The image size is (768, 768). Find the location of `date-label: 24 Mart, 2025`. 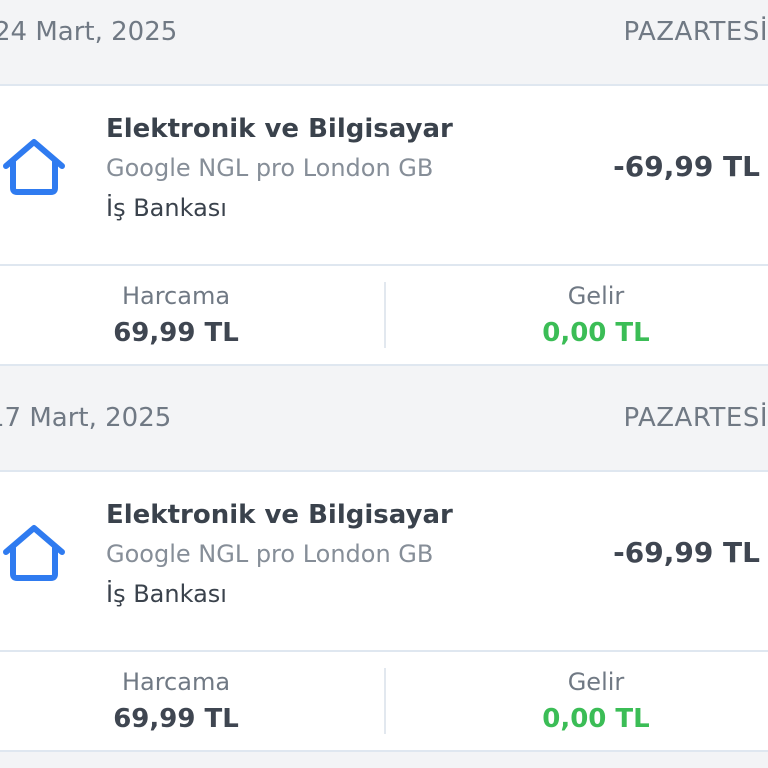

date-label: 24 Mart, 2025 is located at coordinates (89, 32).